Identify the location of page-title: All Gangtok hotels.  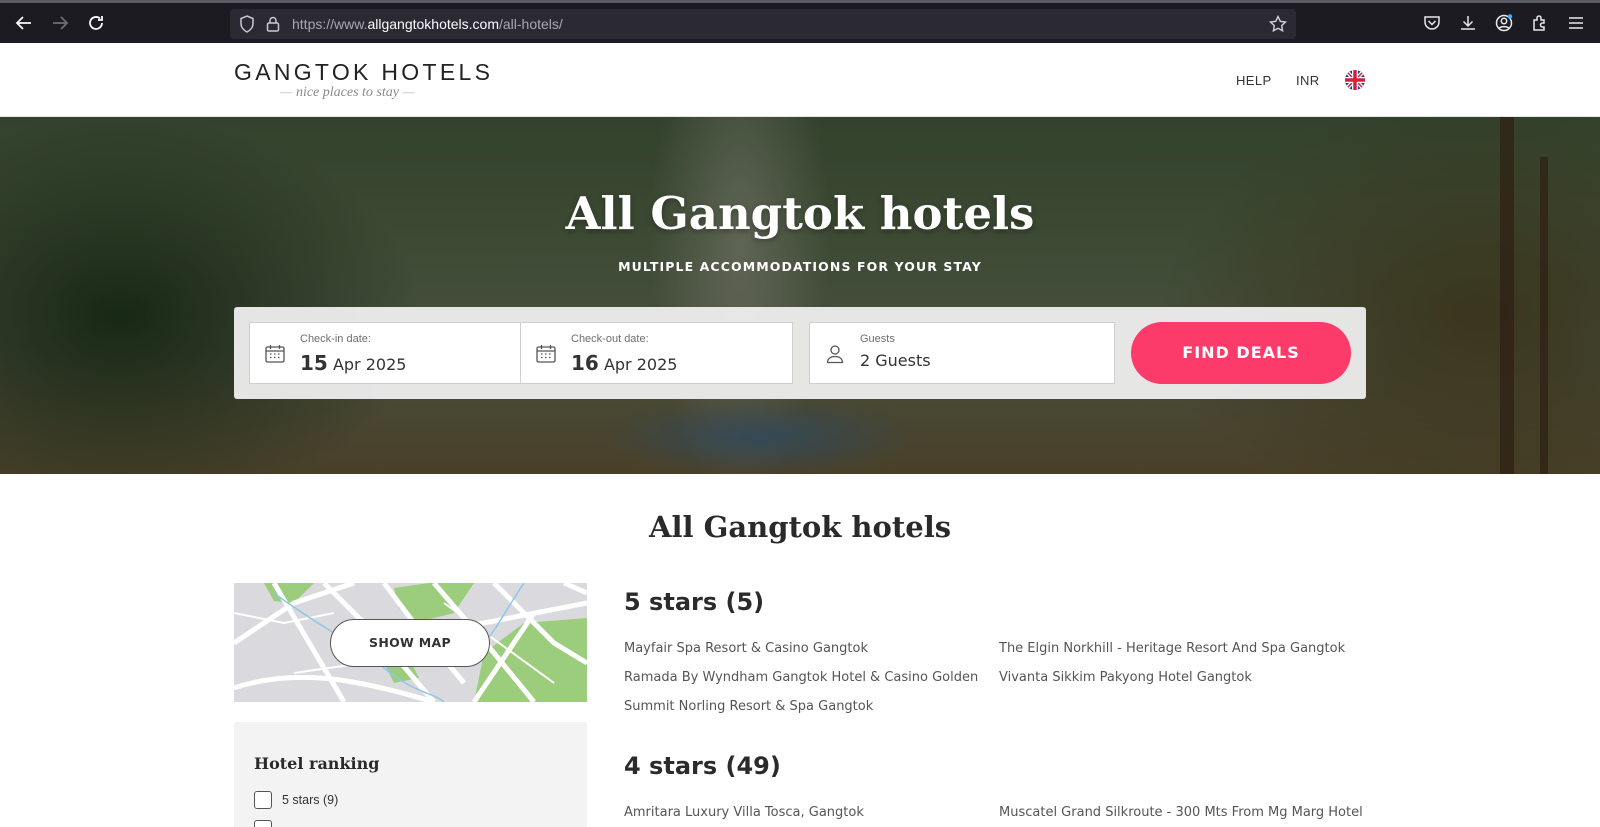
(800, 527).